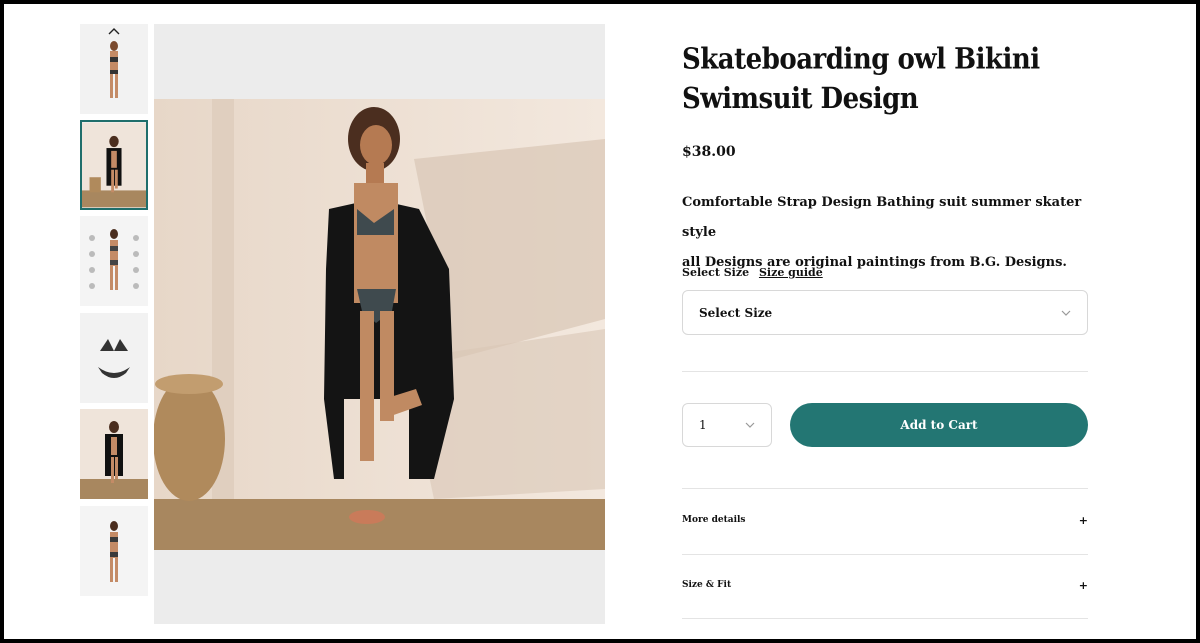  Describe the element at coordinates (709, 152) in the screenshot. I see `product-price: $38.00` at that location.